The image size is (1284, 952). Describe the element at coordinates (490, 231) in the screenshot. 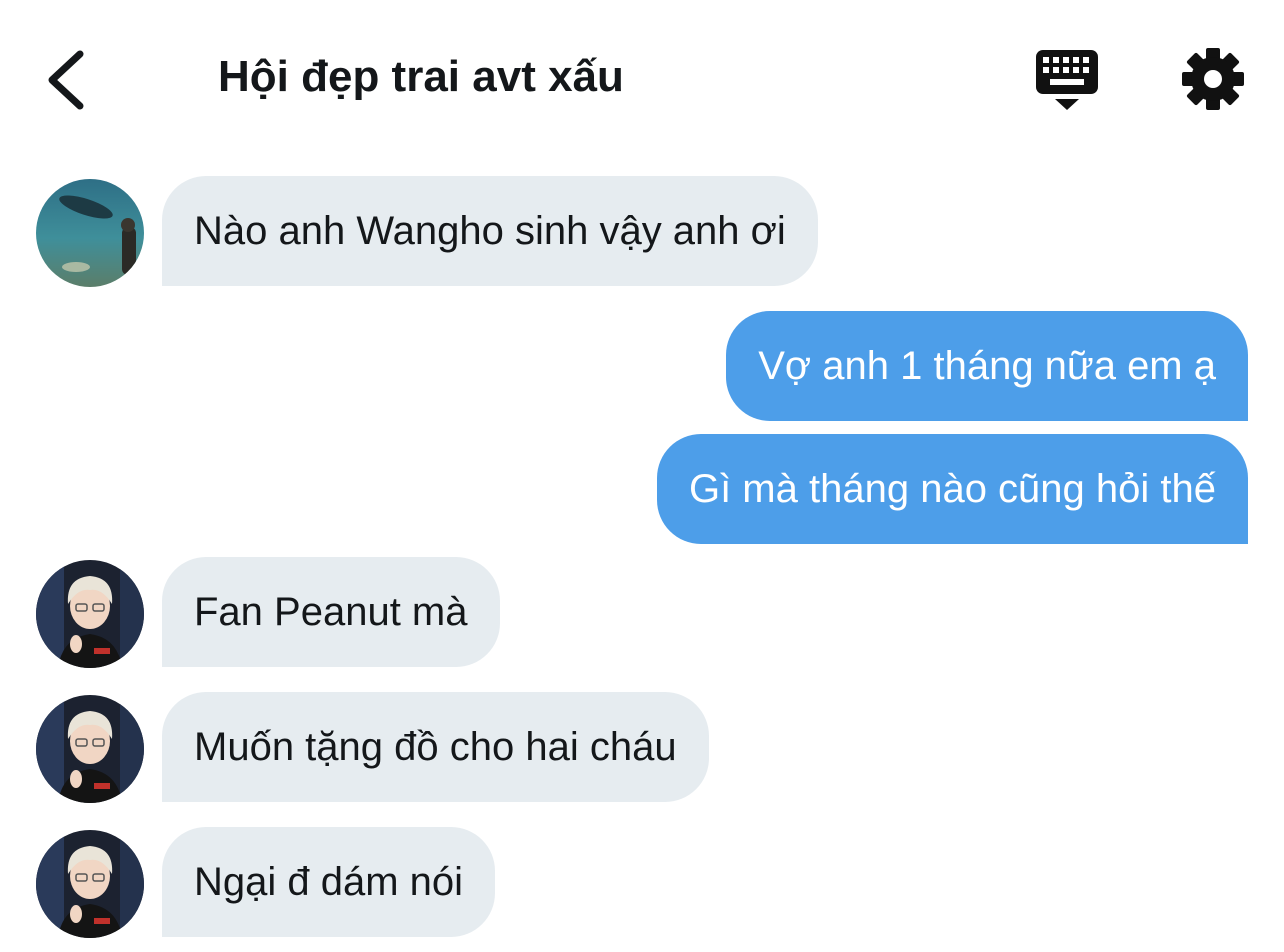

I see `message-bubble-incoming: Nào anh Wangho sinh vậy anh ơi` at that location.